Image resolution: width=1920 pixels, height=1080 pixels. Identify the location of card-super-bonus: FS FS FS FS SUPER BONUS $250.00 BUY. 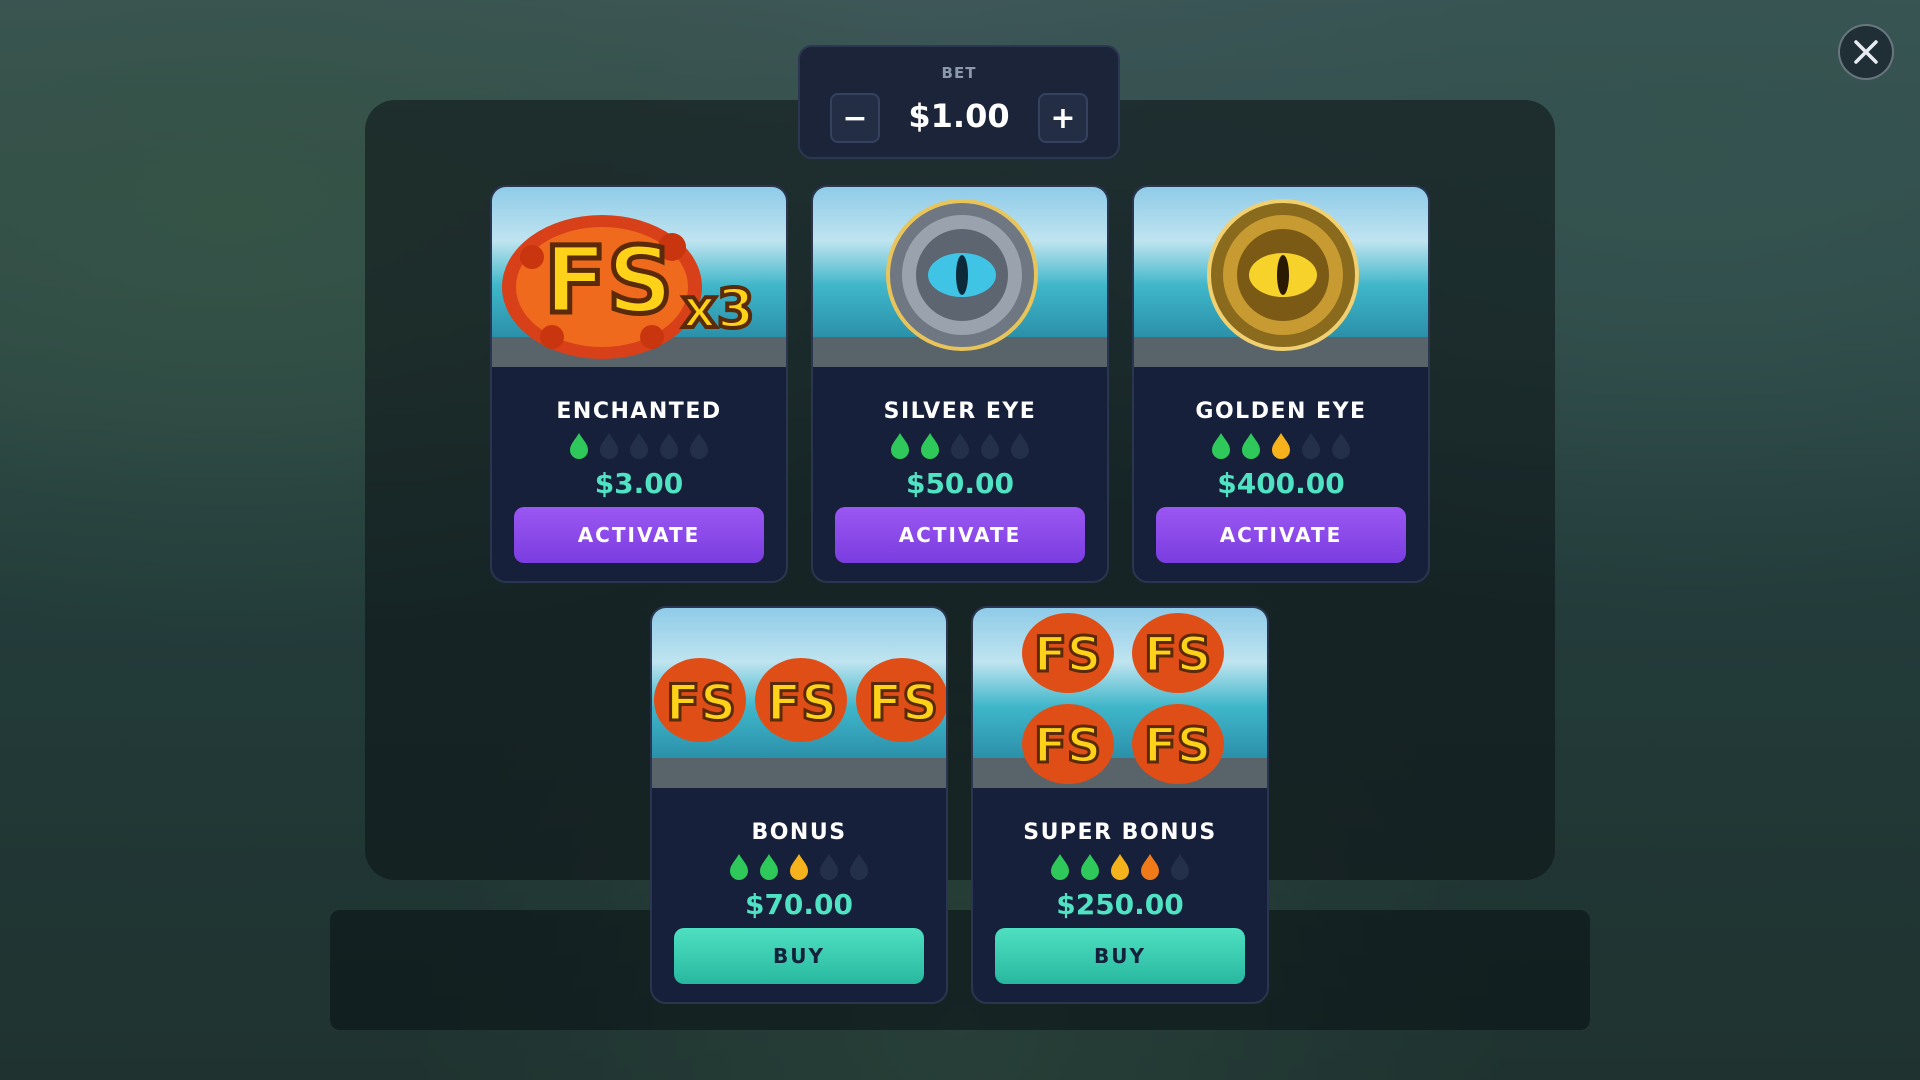
(1120, 805).